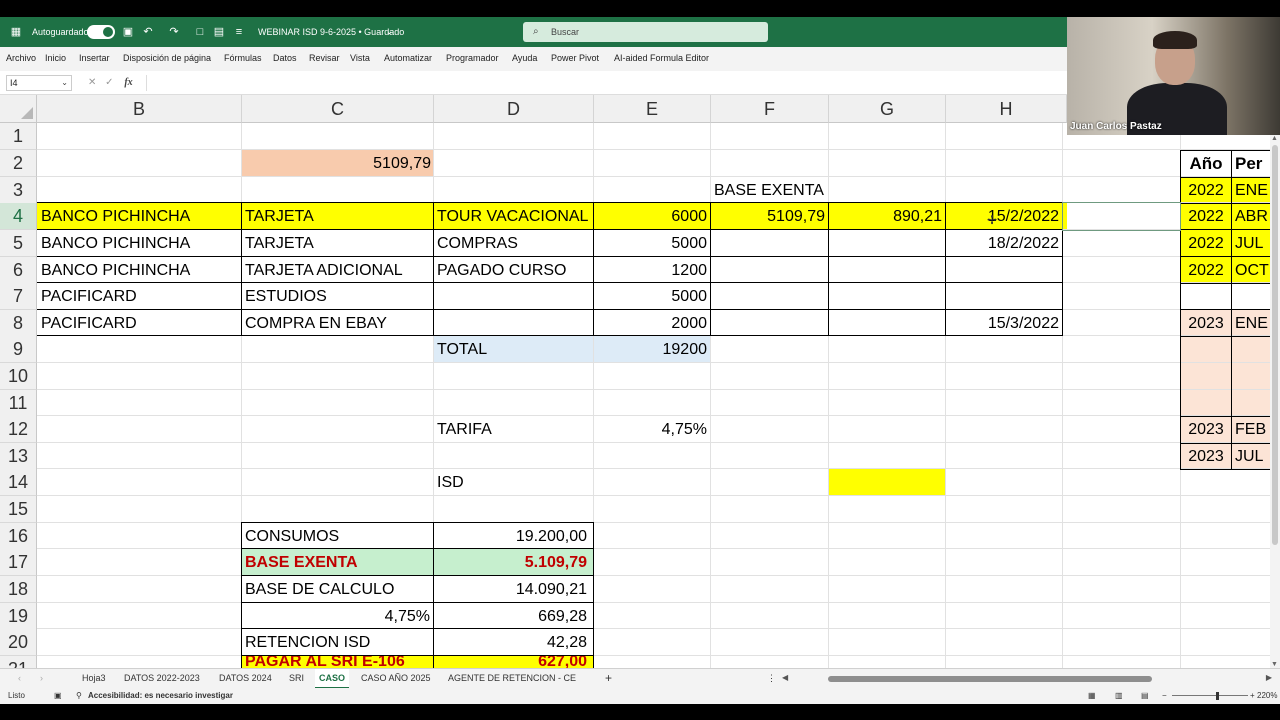 Image resolution: width=1280 pixels, height=720 pixels. Describe the element at coordinates (139, 323) in the screenshot. I see `cell-b8: PACIFICARD` at that location.